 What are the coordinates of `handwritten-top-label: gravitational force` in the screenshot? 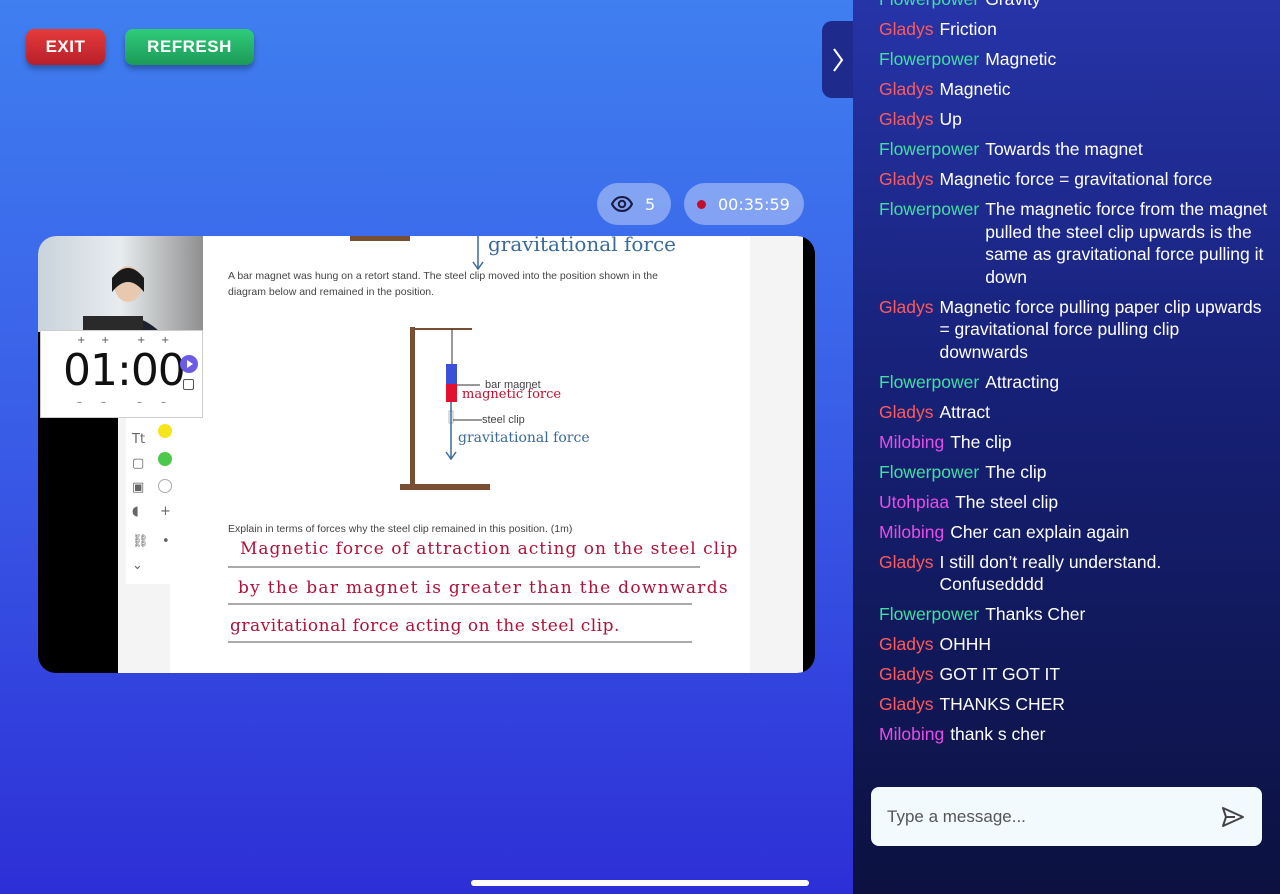 It's located at (582, 246).